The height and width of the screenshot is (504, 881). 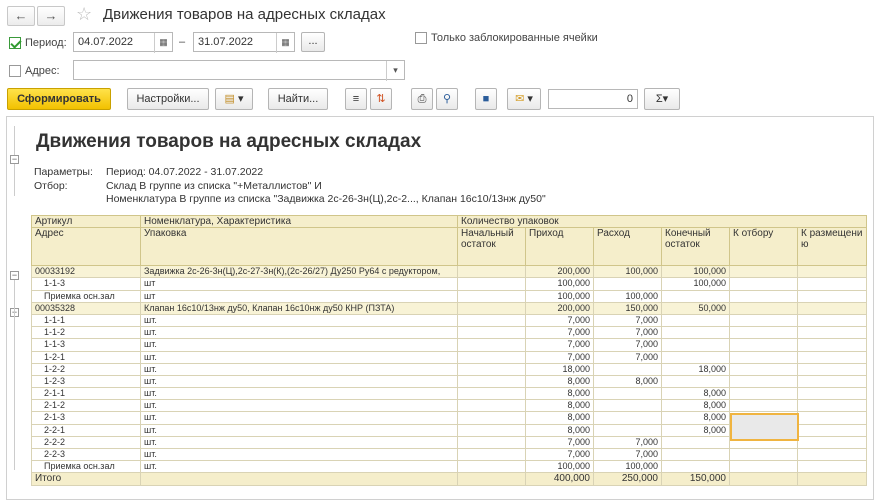 I want to click on cell-income: 400,000, so click(x=559, y=479).